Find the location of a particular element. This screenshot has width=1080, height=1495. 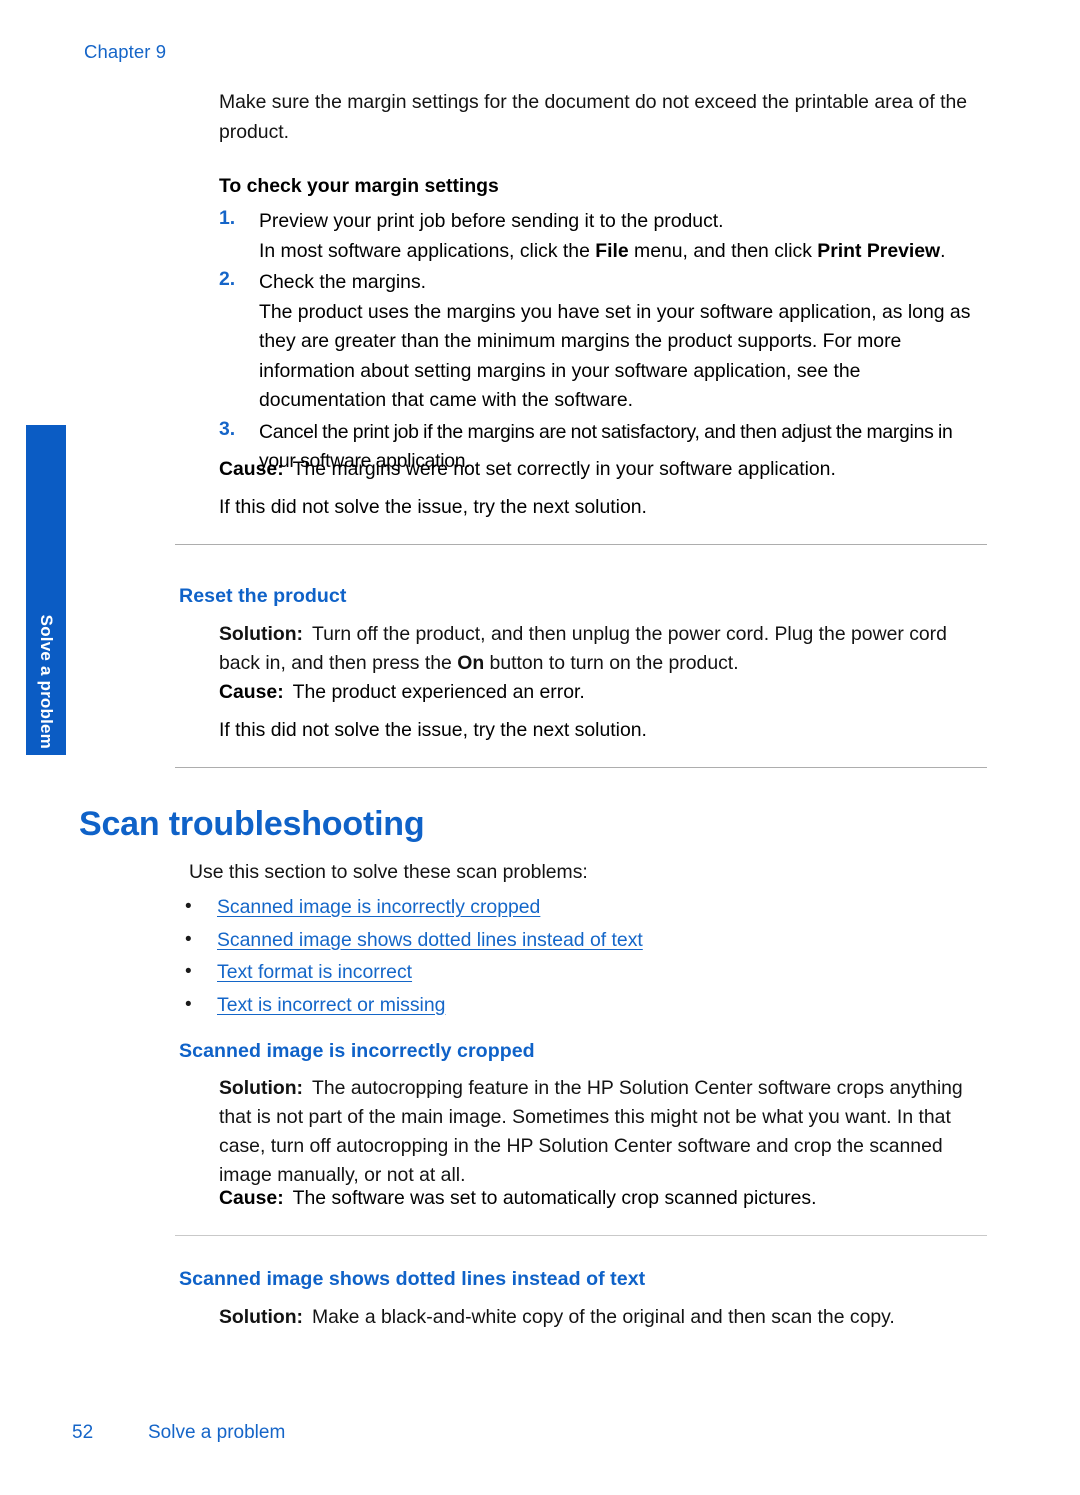

cause-text: The product experienced an error. is located at coordinates (438, 692).